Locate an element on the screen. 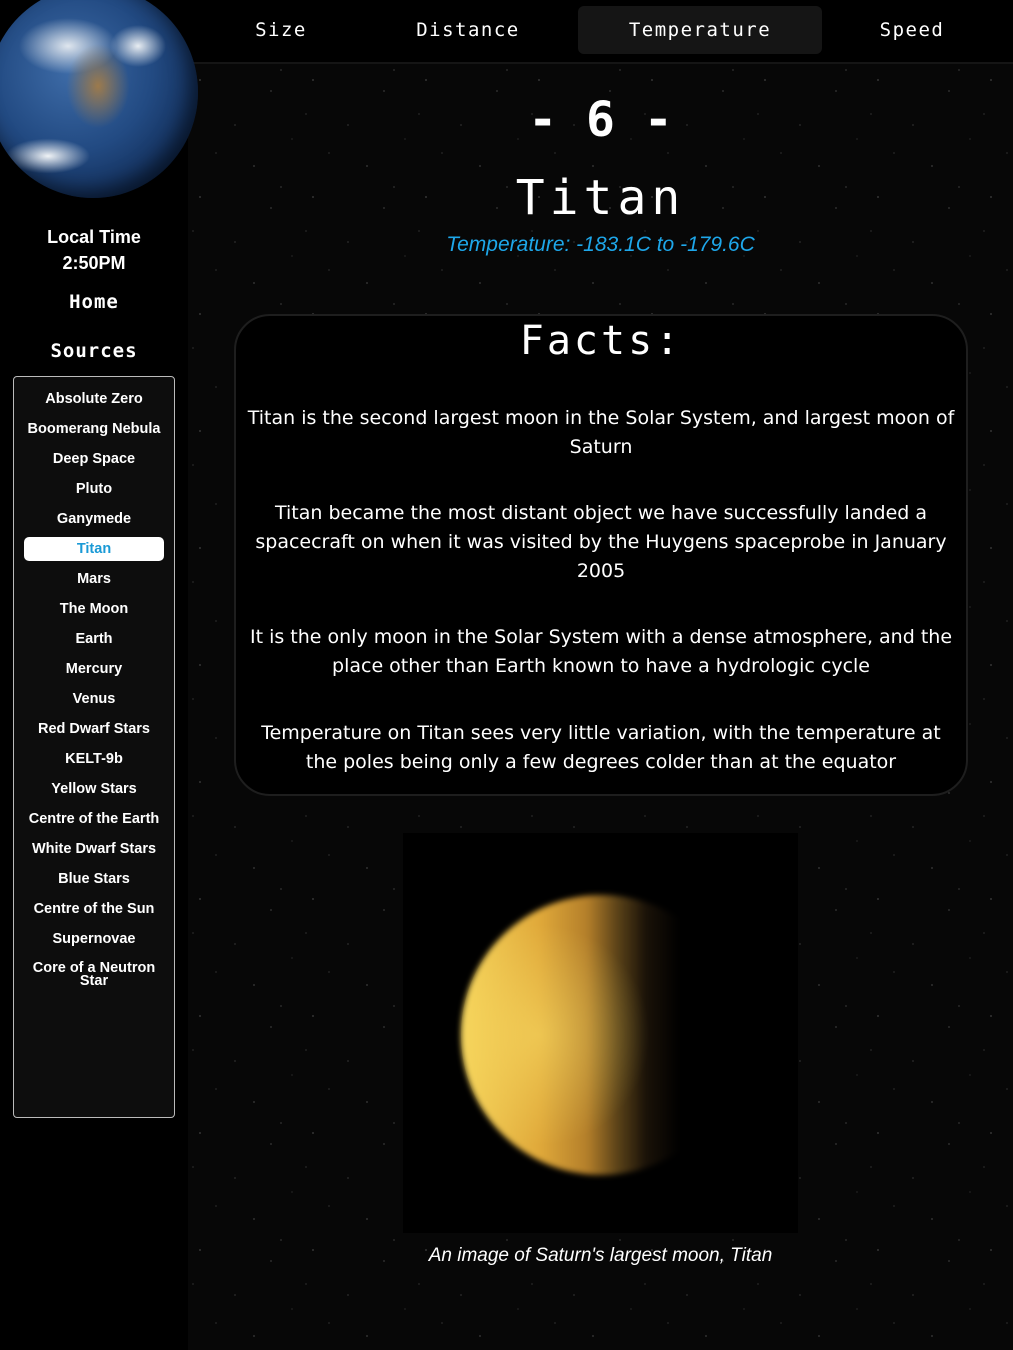 The image size is (1013, 1350). titan-highlight is located at coordinates (601, 1035).